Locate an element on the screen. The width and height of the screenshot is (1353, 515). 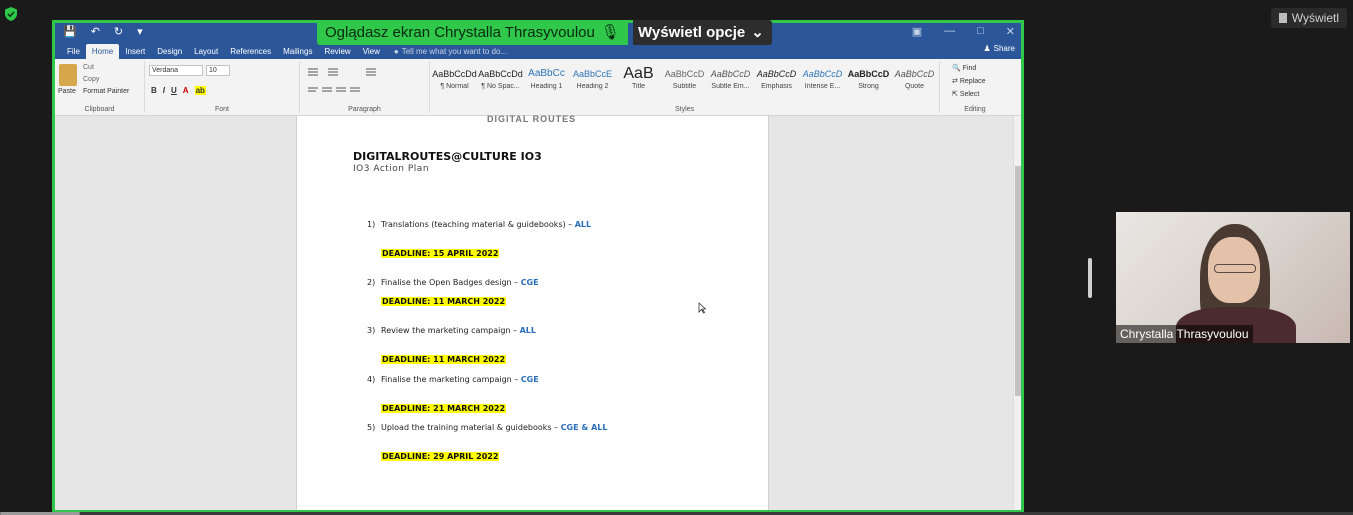
underline-button: U is located at coordinates (174, 90).